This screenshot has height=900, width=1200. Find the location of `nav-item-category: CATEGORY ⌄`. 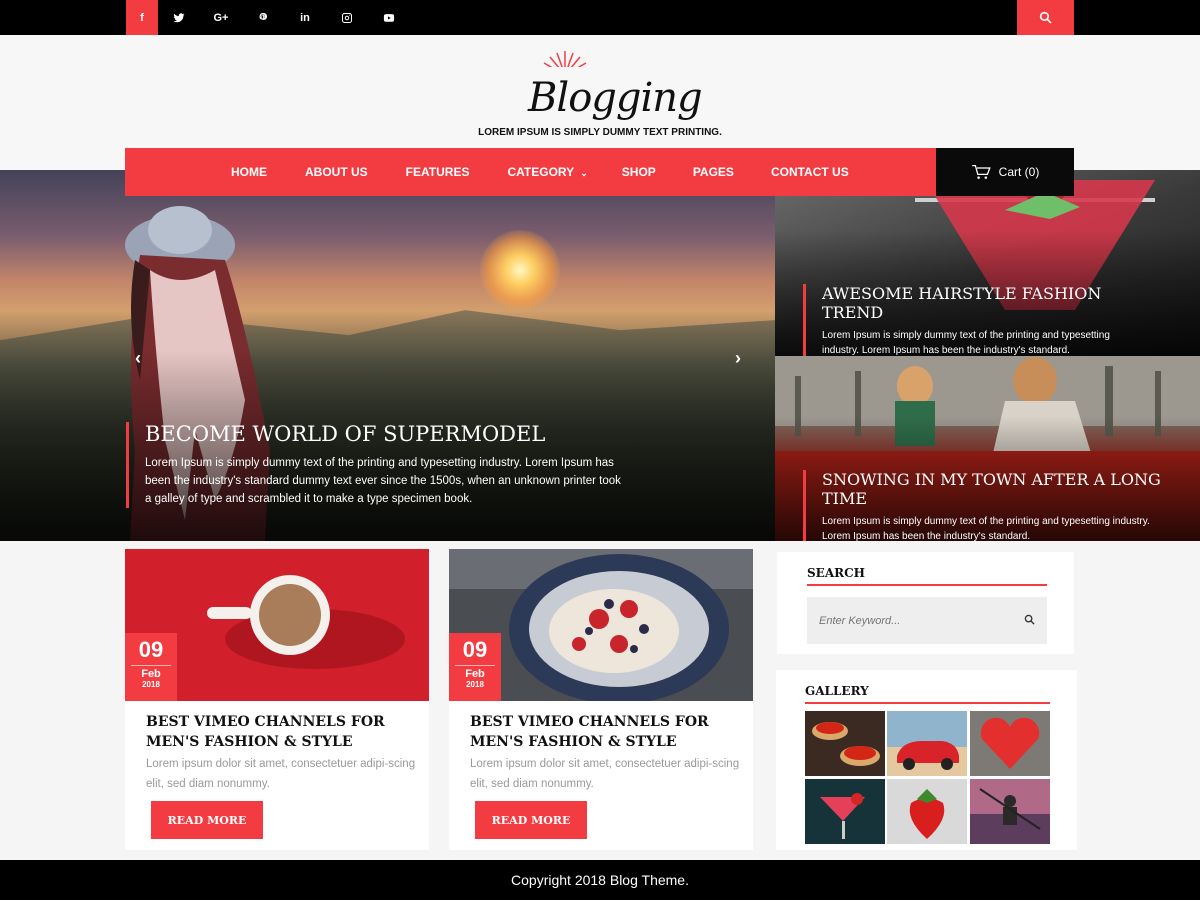

nav-item-category: CATEGORY ⌄ is located at coordinates (547, 172).